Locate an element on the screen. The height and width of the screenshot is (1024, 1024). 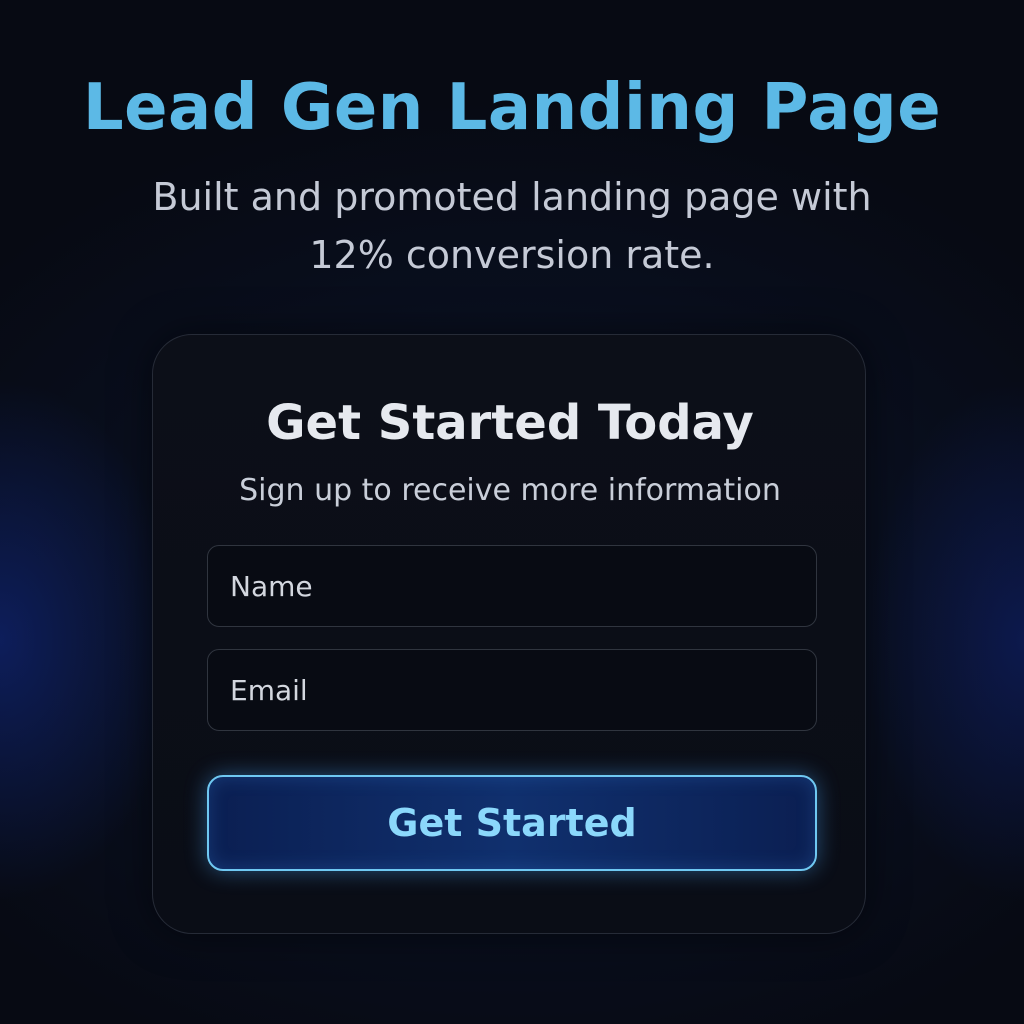
page-title: Lead Gen Landing Page is located at coordinates (512, 108).